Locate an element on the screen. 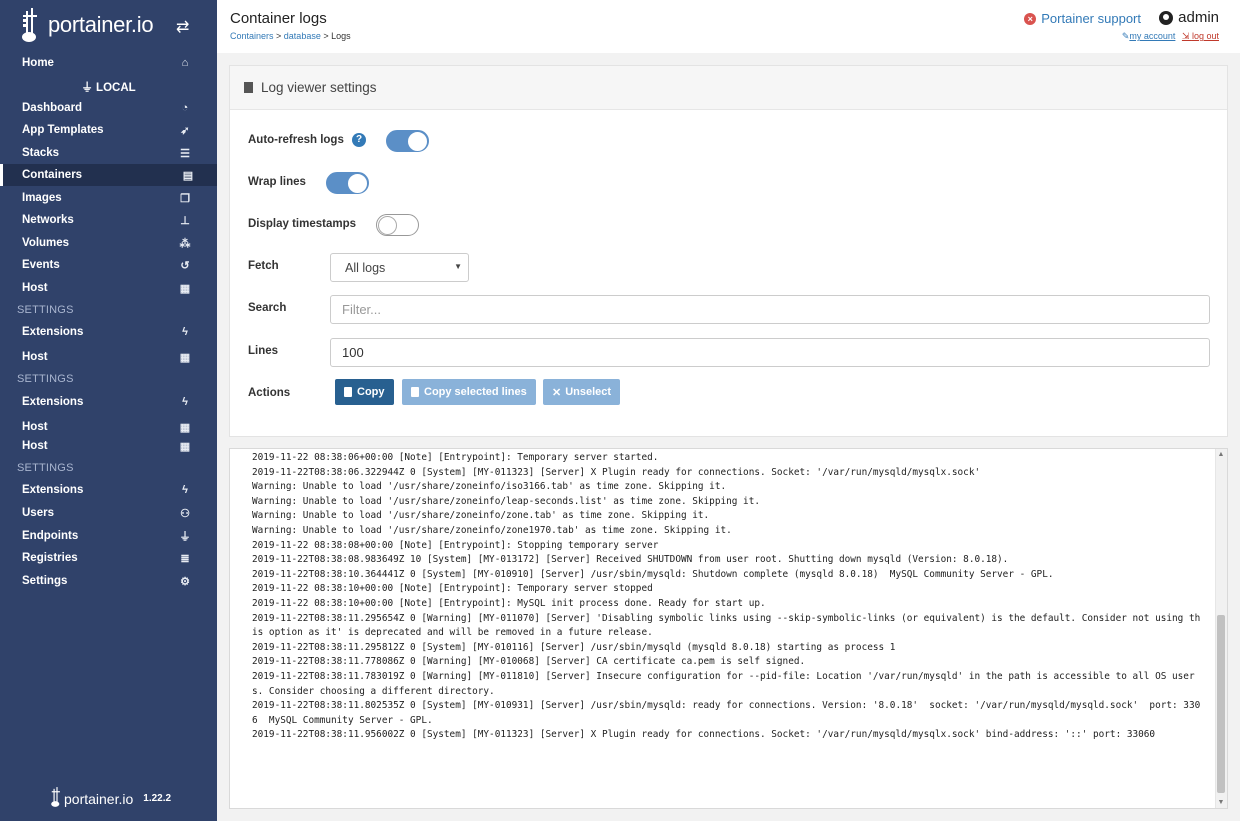 The height and width of the screenshot is (821, 1240). toggle-knob is located at coordinates (417, 141).